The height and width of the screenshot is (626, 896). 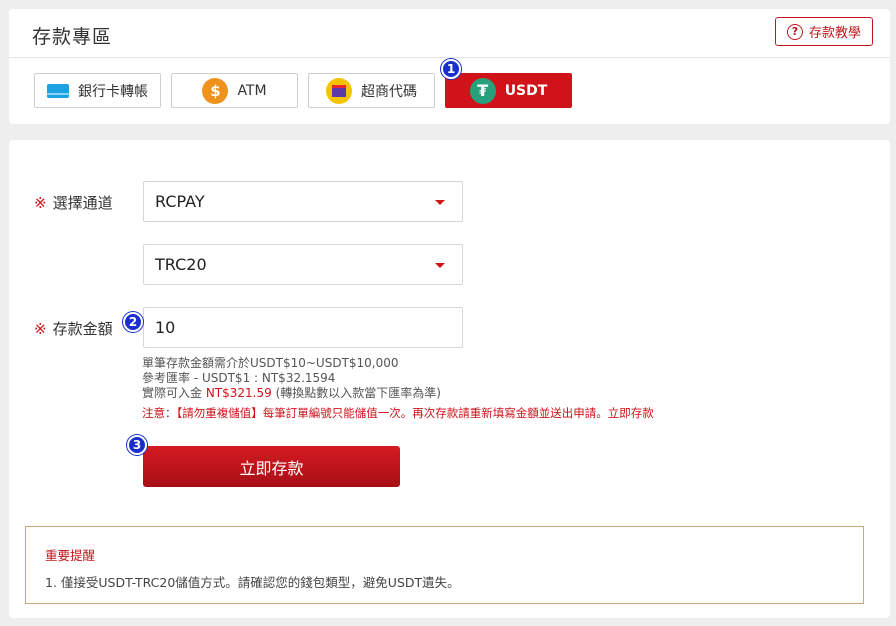 I want to click on question-icon: ?, so click(x=794, y=31).